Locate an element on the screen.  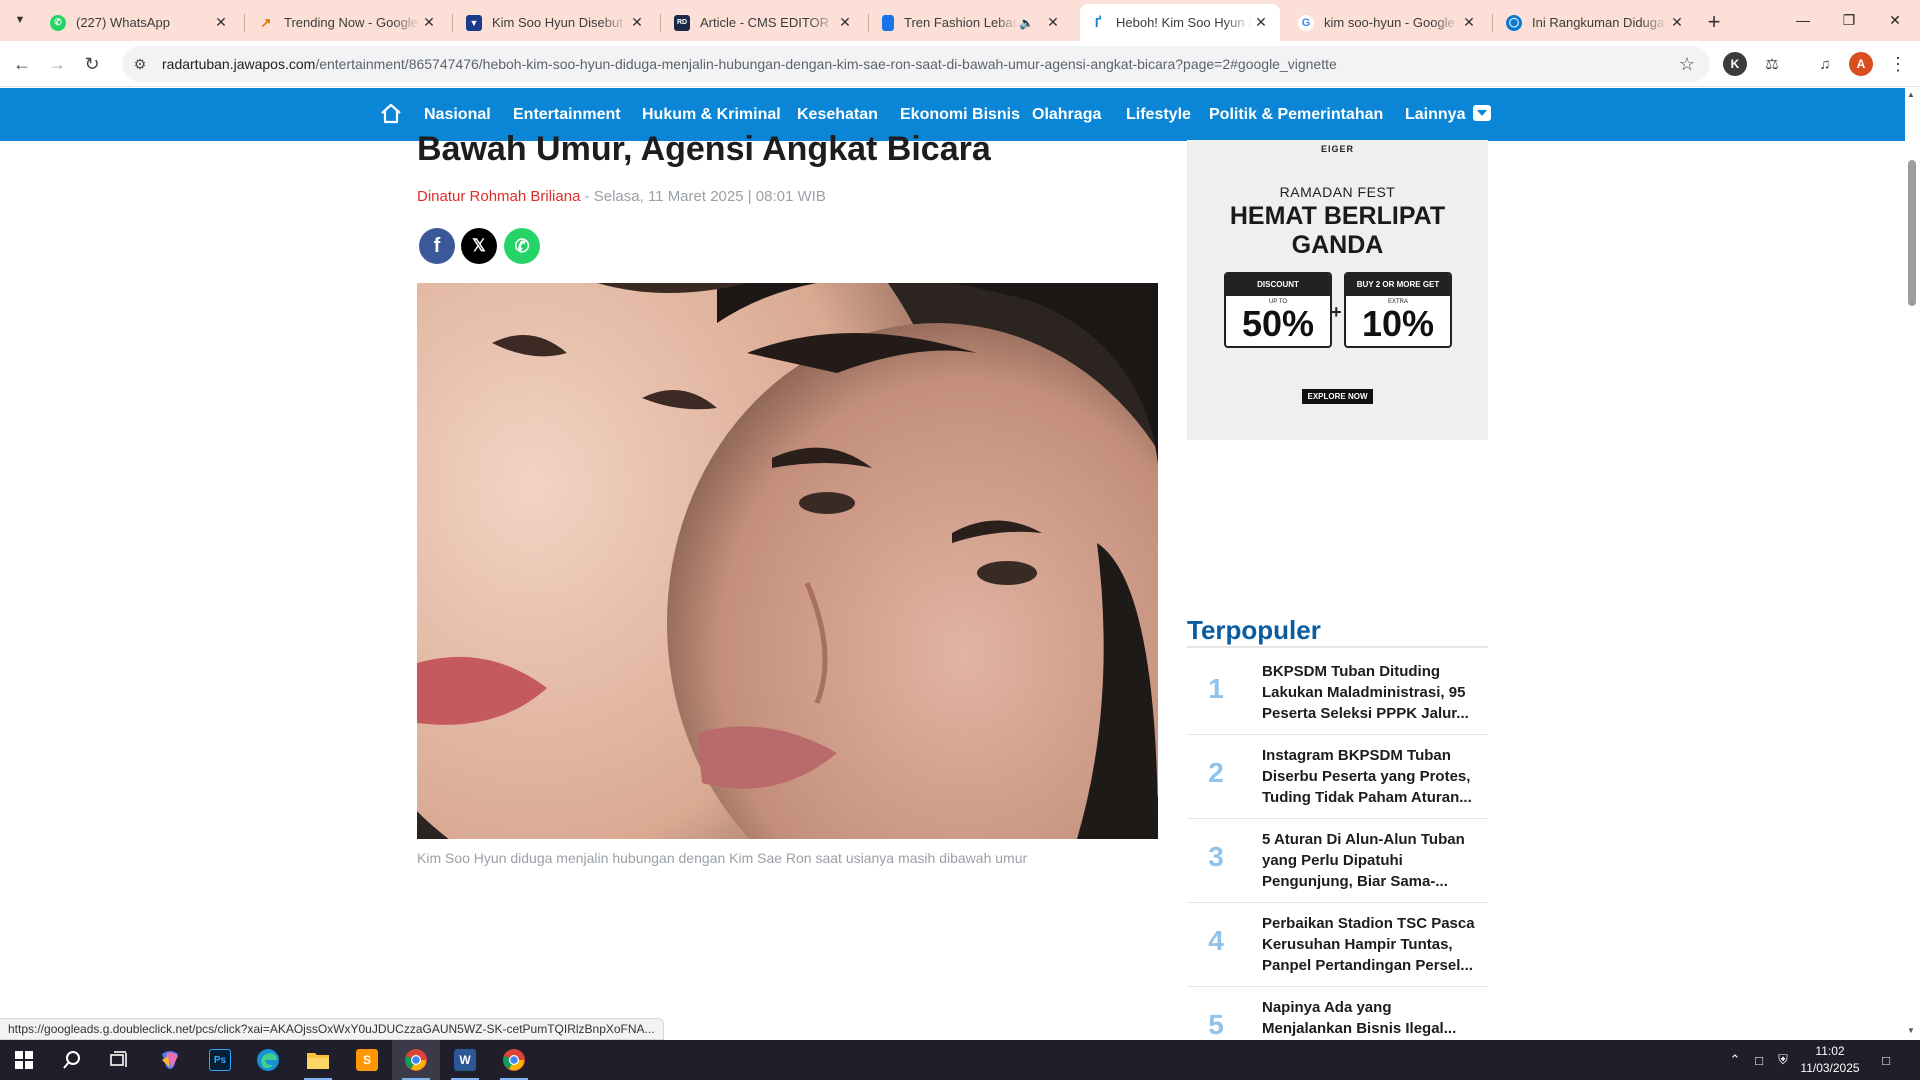
chrome-app is located at coordinates (416, 1060).